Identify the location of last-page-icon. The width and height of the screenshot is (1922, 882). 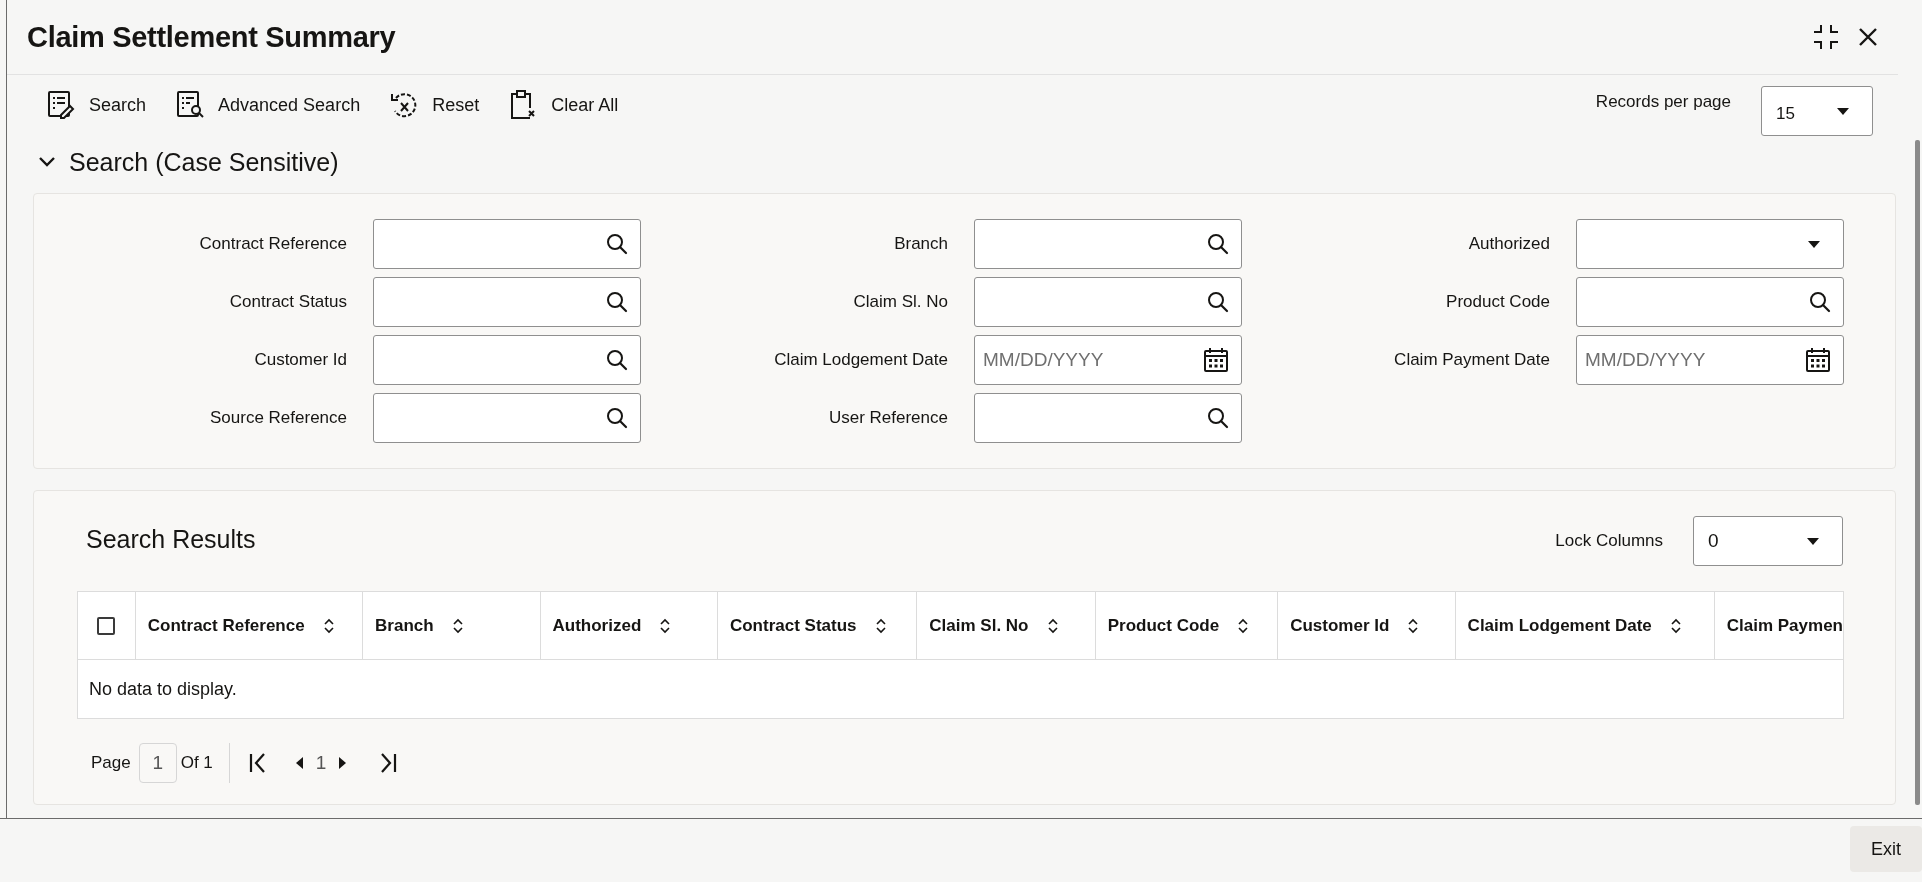
(388, 763).